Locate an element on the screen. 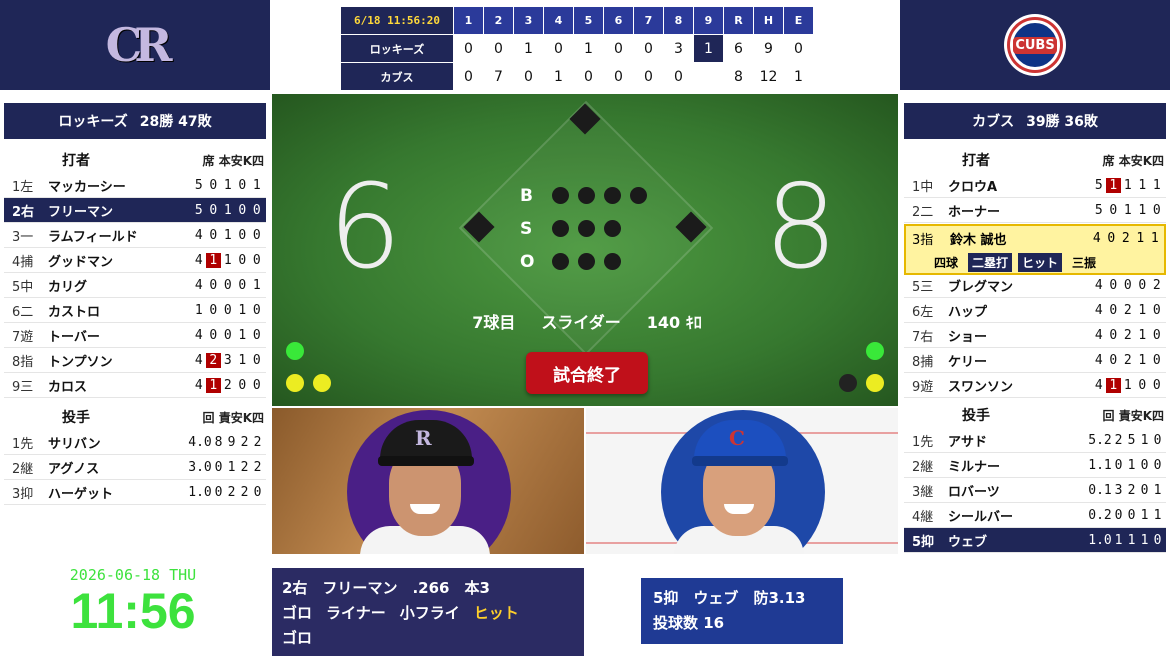 This screenshot has height=658, width=1170. pitcher-row: 4継 シールバー 0.2 0 0 1 1 is located at coordinates (1035, 515).